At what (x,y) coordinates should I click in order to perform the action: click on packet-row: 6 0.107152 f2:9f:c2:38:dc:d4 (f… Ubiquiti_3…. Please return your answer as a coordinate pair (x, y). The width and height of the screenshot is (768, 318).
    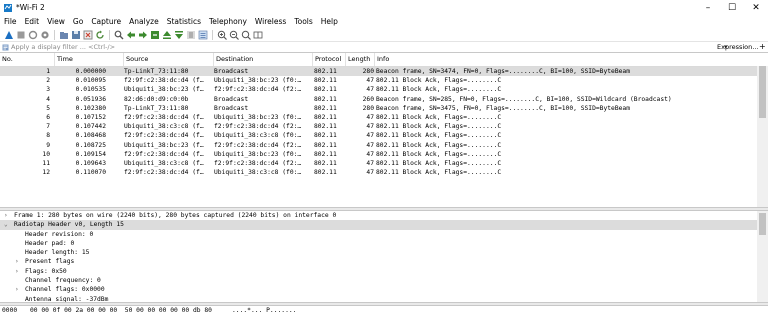
    Looking at the image, I should click on (384, 117).